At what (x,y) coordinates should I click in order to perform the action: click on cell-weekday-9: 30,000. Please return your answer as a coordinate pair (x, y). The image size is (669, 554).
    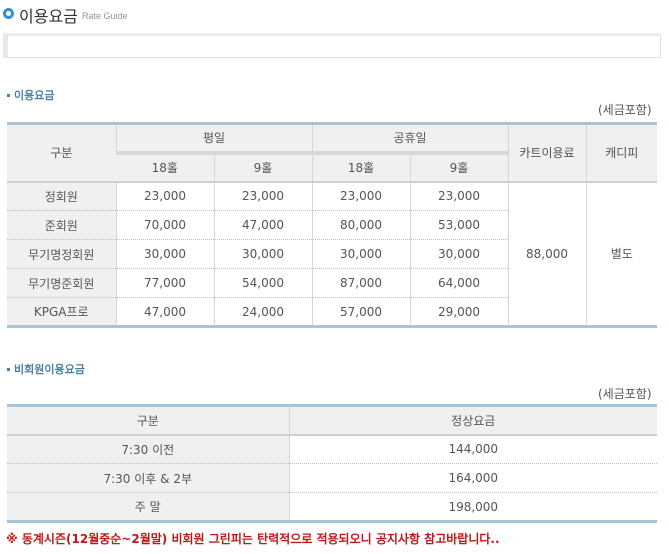
    Looking at the image, I should click on (262, 254).